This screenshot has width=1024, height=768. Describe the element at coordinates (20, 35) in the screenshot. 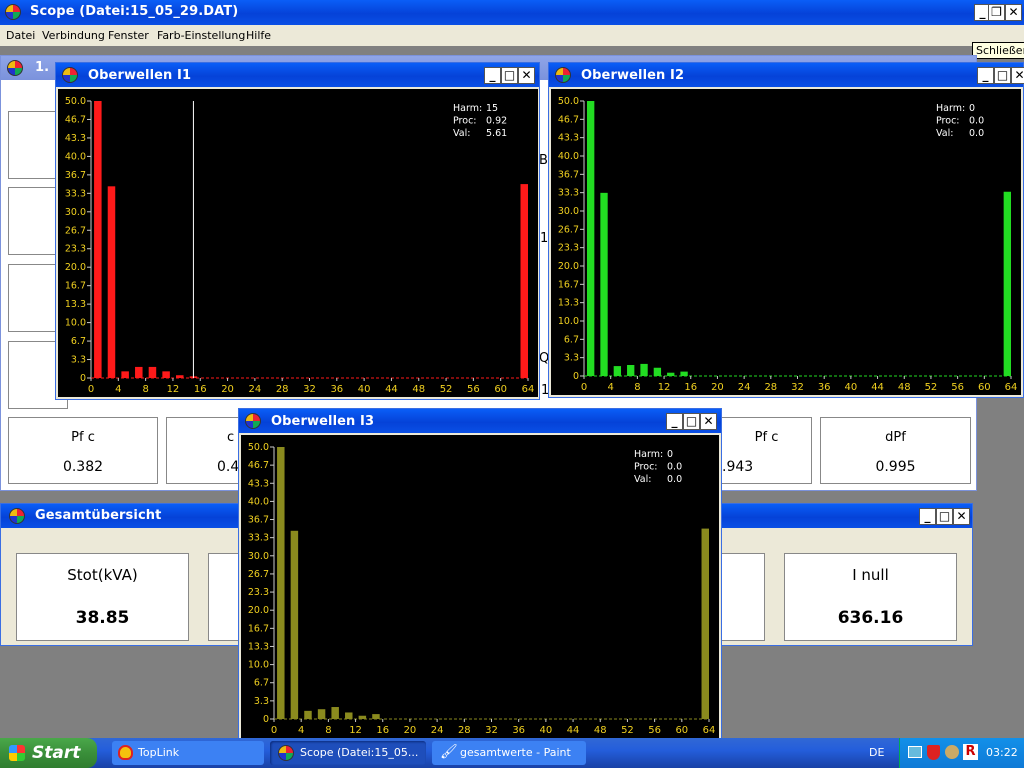

I see `menu-datei: Datei` at that location.